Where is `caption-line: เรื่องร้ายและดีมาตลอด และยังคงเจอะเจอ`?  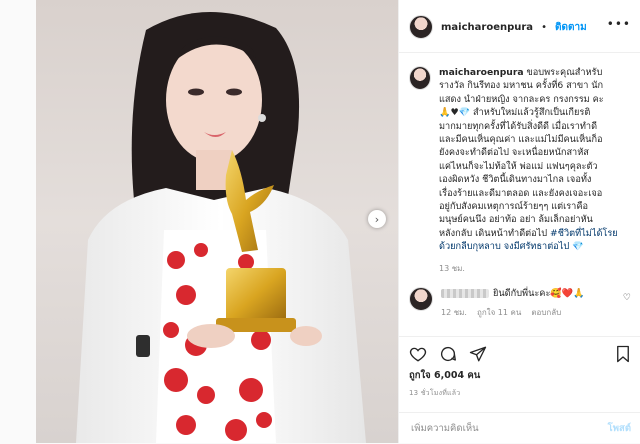 caption-line: เรื่องร้ายและดีมาตลอด และยังคงเจอะเจอ is located at coordinates (521, 193).